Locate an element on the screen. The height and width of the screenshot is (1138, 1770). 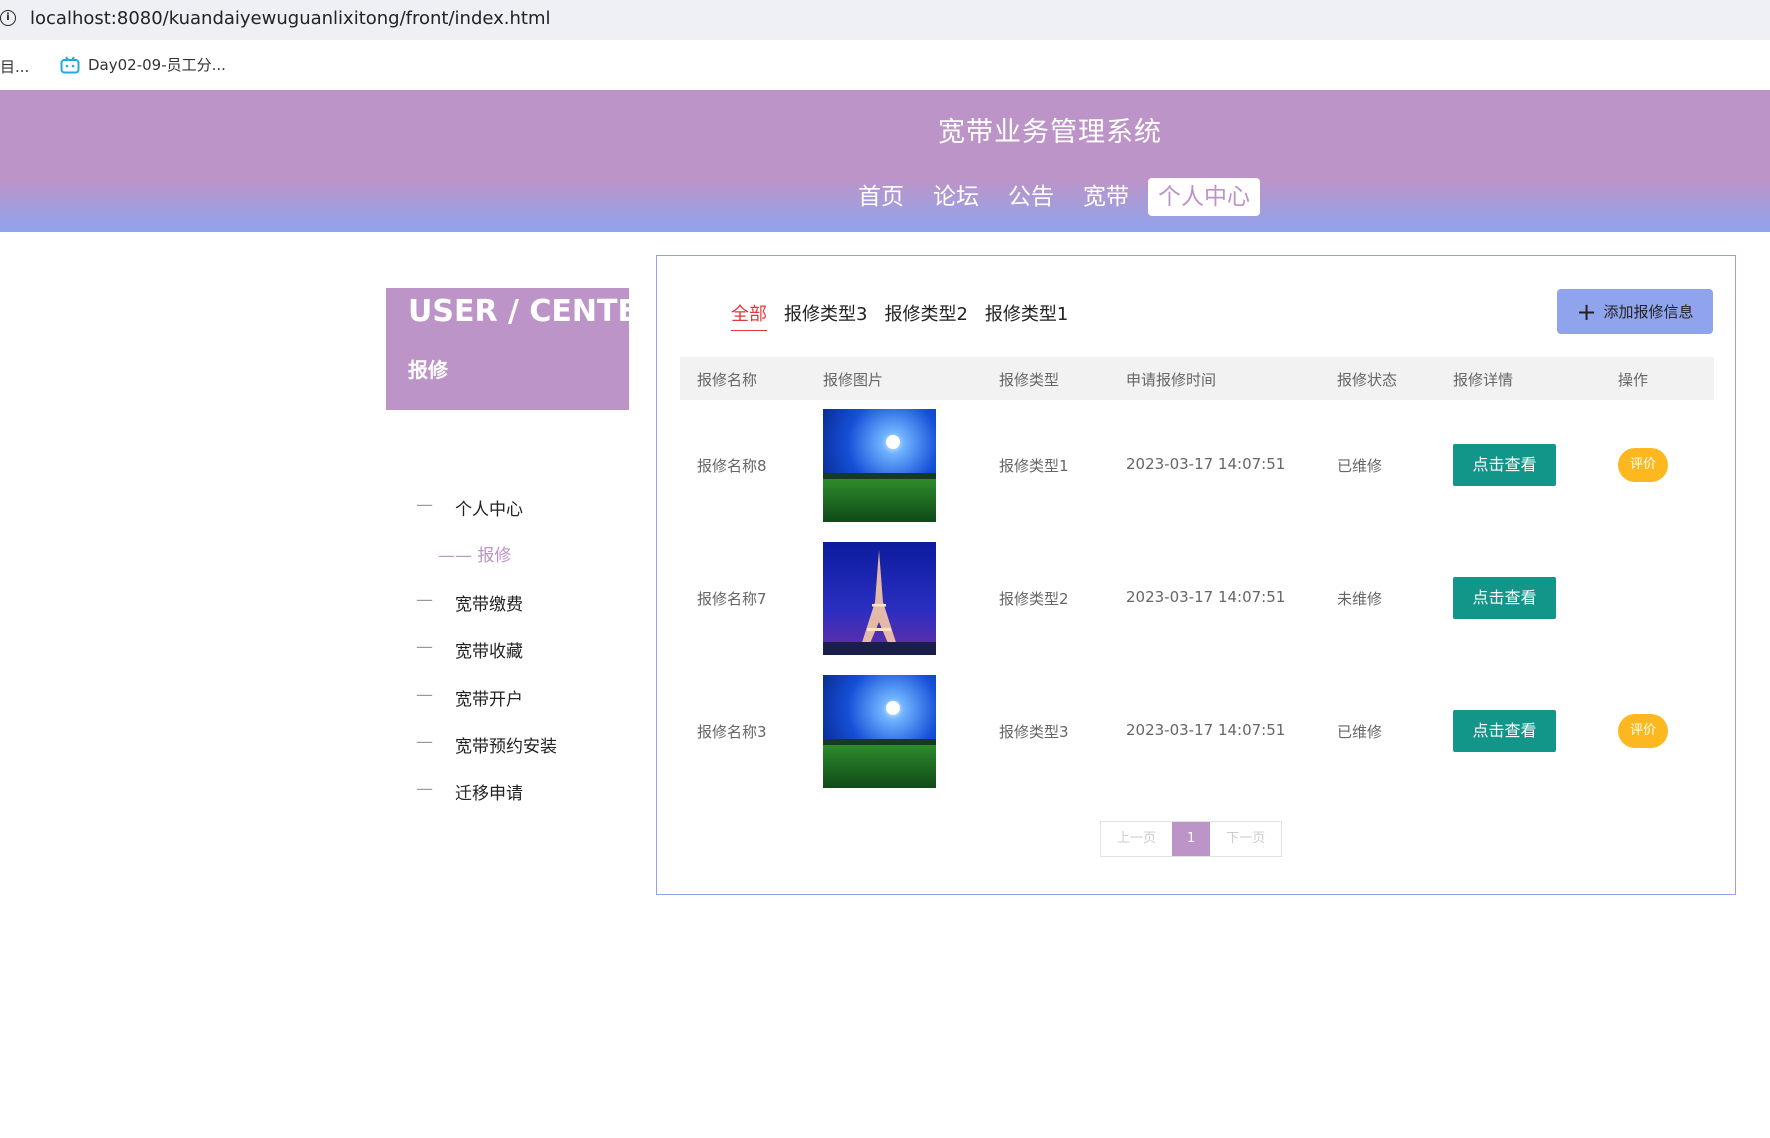
nav-user-center: 个人中心 is located at coordinates (1204, 197).